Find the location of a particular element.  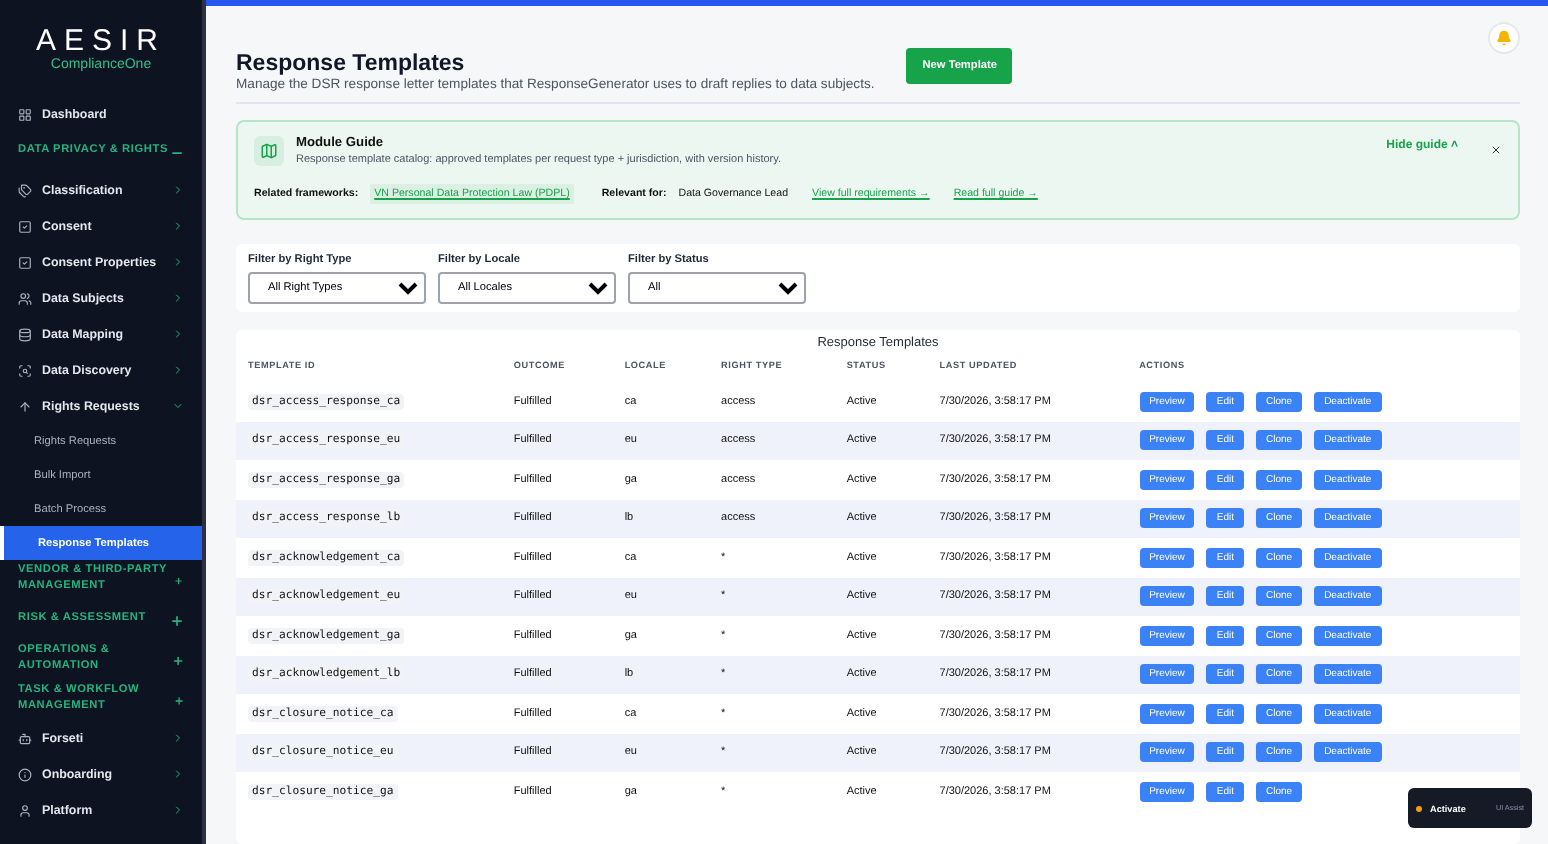

page-title: Response Templates is located at coordinates (351, 64).